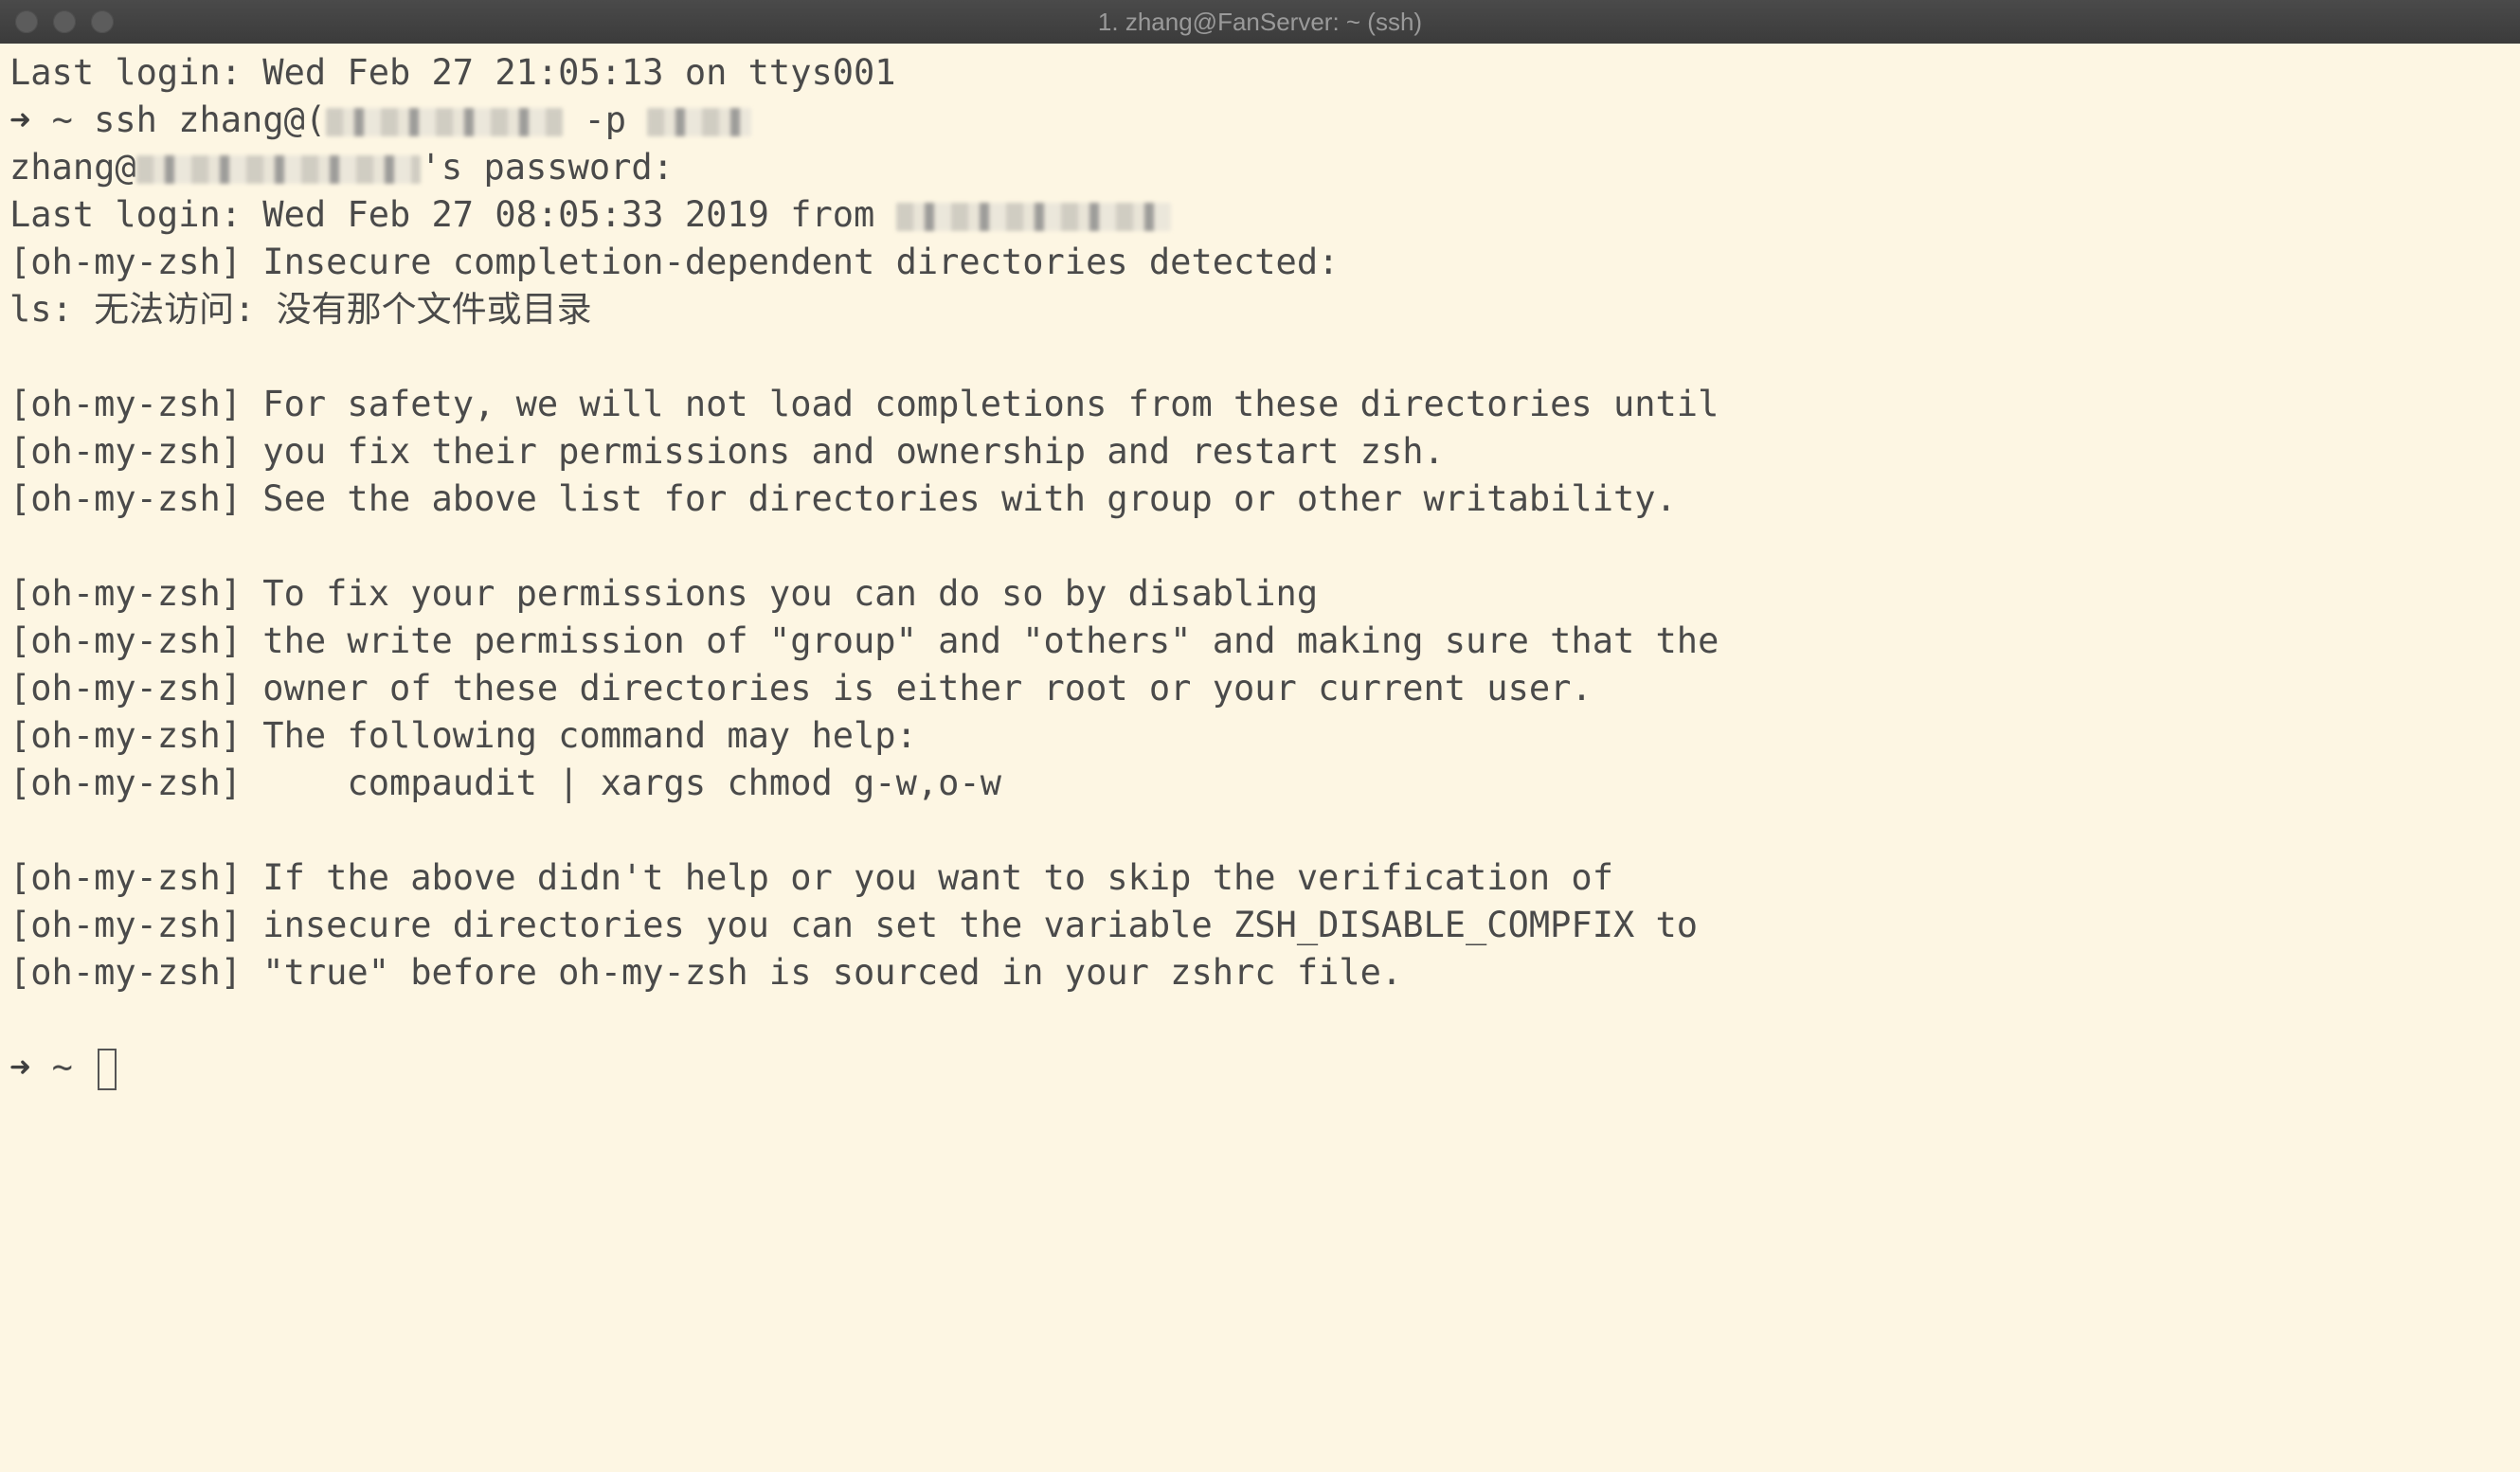  Describe the element at coordinates (699, 121) in the screenshot. I see `redacted-port` at that location.